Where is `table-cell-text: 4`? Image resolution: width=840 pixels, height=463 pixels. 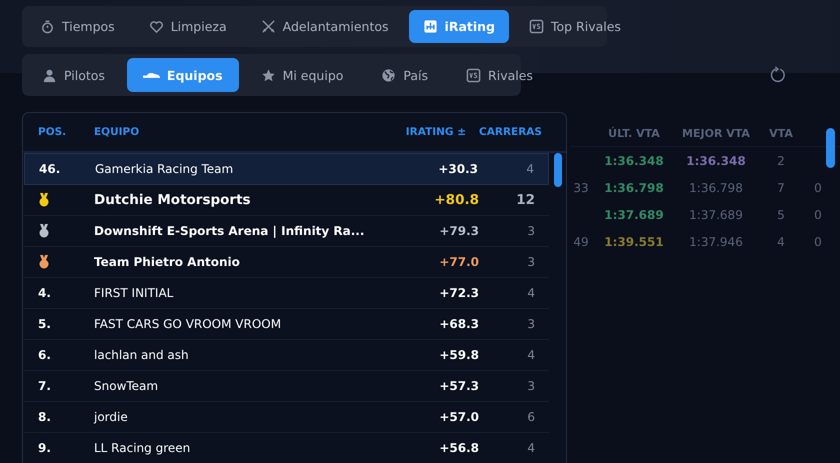
table-cell-text: 4 is located at coordinates (781, 241).